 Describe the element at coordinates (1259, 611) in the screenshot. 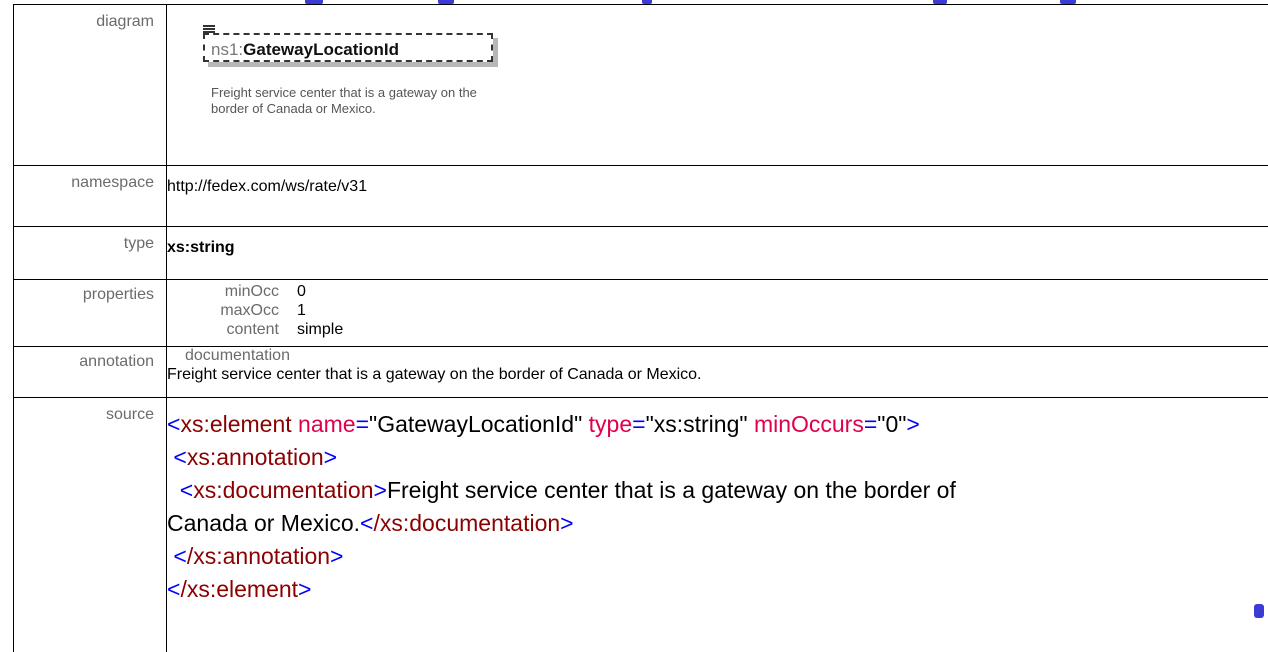

I see `scroll-marker` at that location.